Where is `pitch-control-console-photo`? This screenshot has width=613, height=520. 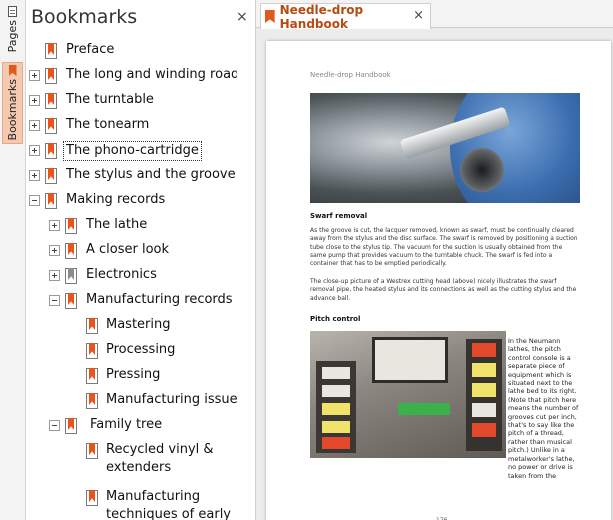 pitch-control-console-photo is located at coordinates (408, 394).